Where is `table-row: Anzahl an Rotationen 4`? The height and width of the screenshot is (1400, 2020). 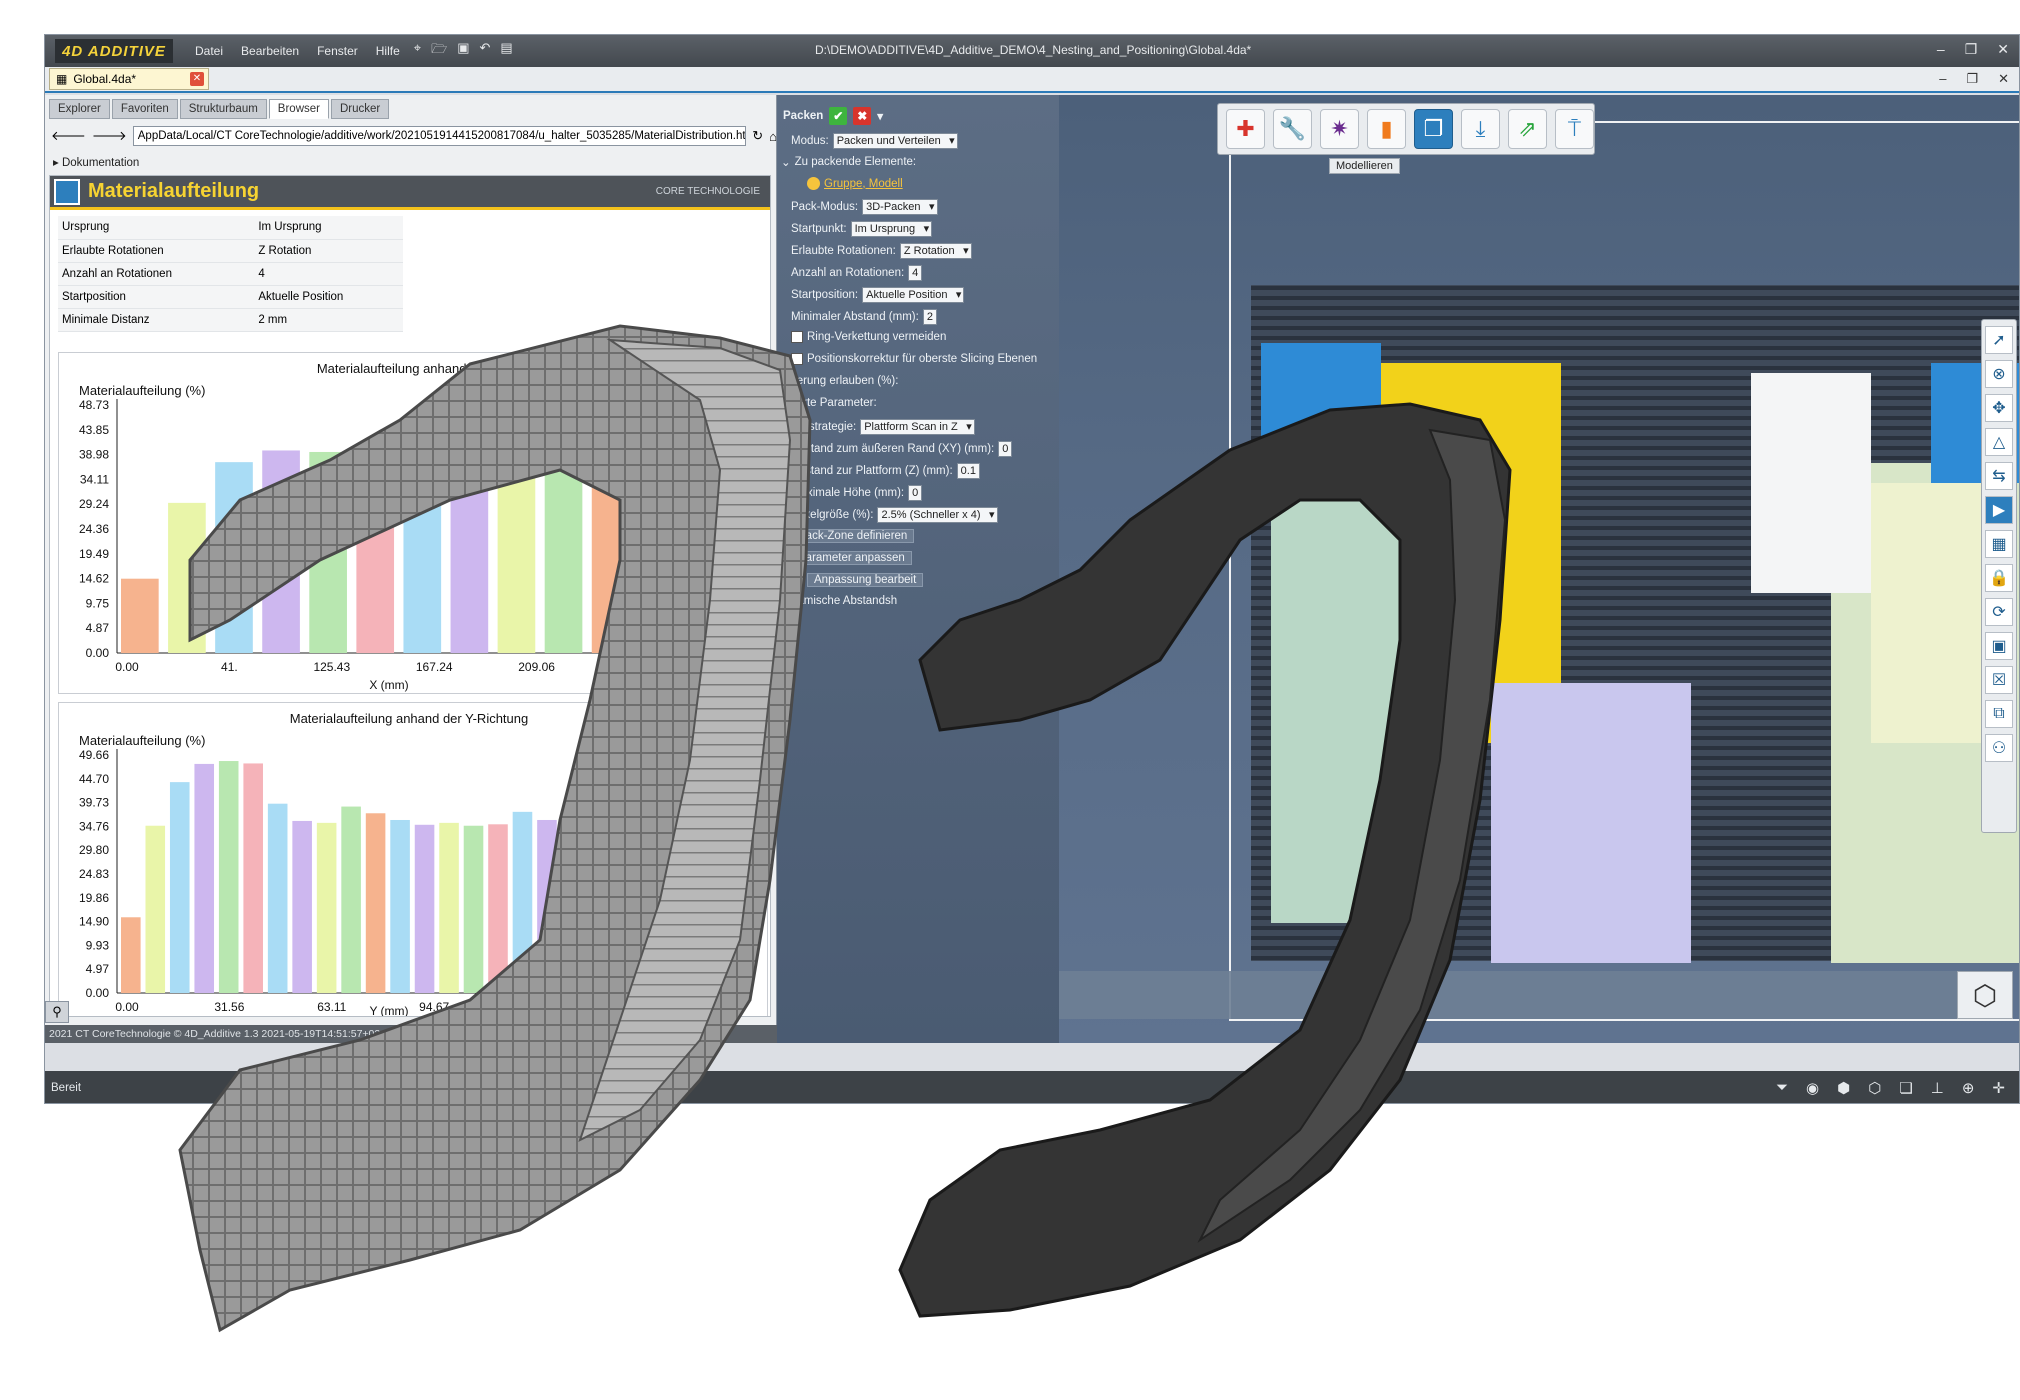
table-row: Anzahl an Rotationen 4 is located at coordinates (230, 274).